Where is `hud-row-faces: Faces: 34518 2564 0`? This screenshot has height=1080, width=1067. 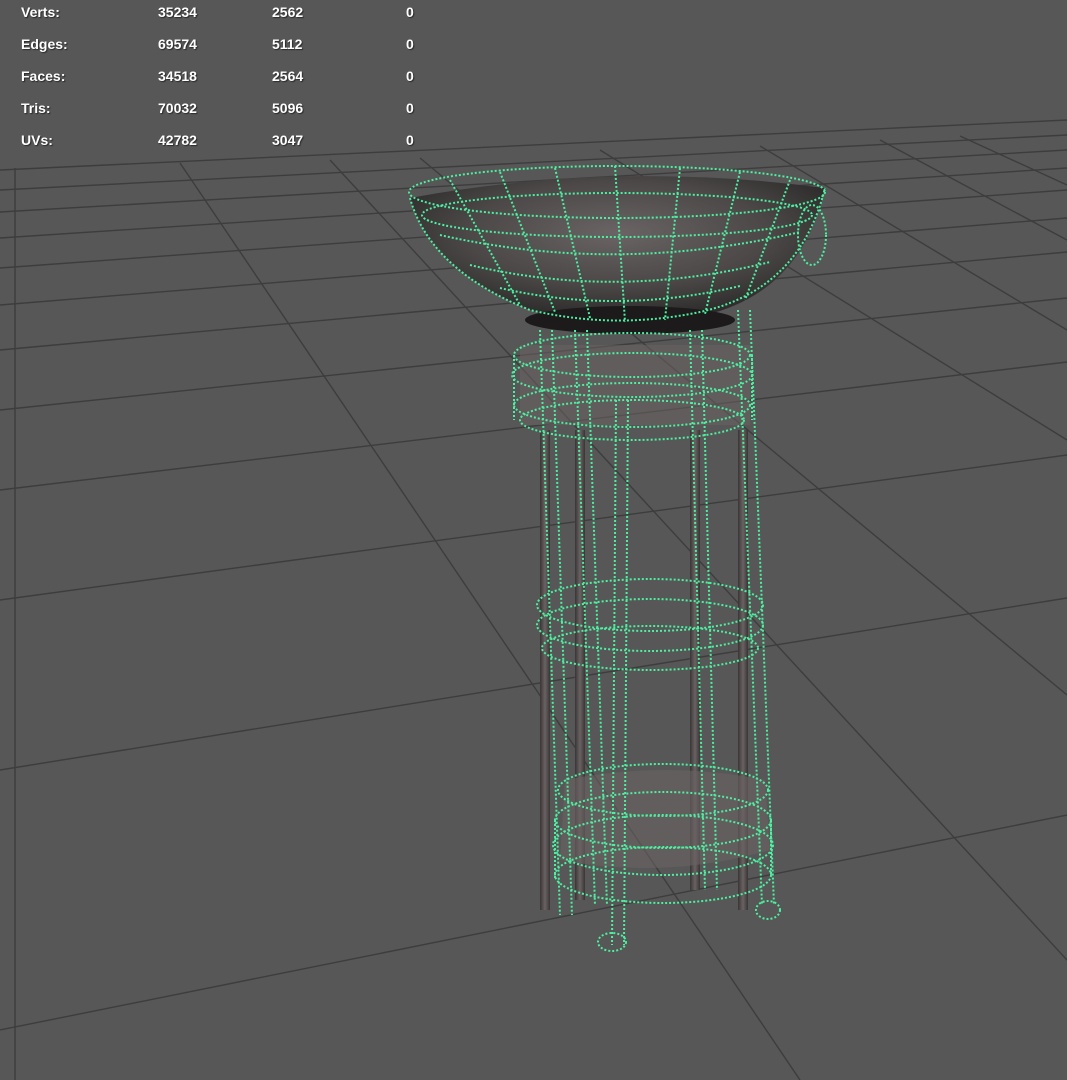
hud-row-faces: Faces: 34518 2564 0 is located at coordinates (215, 78).